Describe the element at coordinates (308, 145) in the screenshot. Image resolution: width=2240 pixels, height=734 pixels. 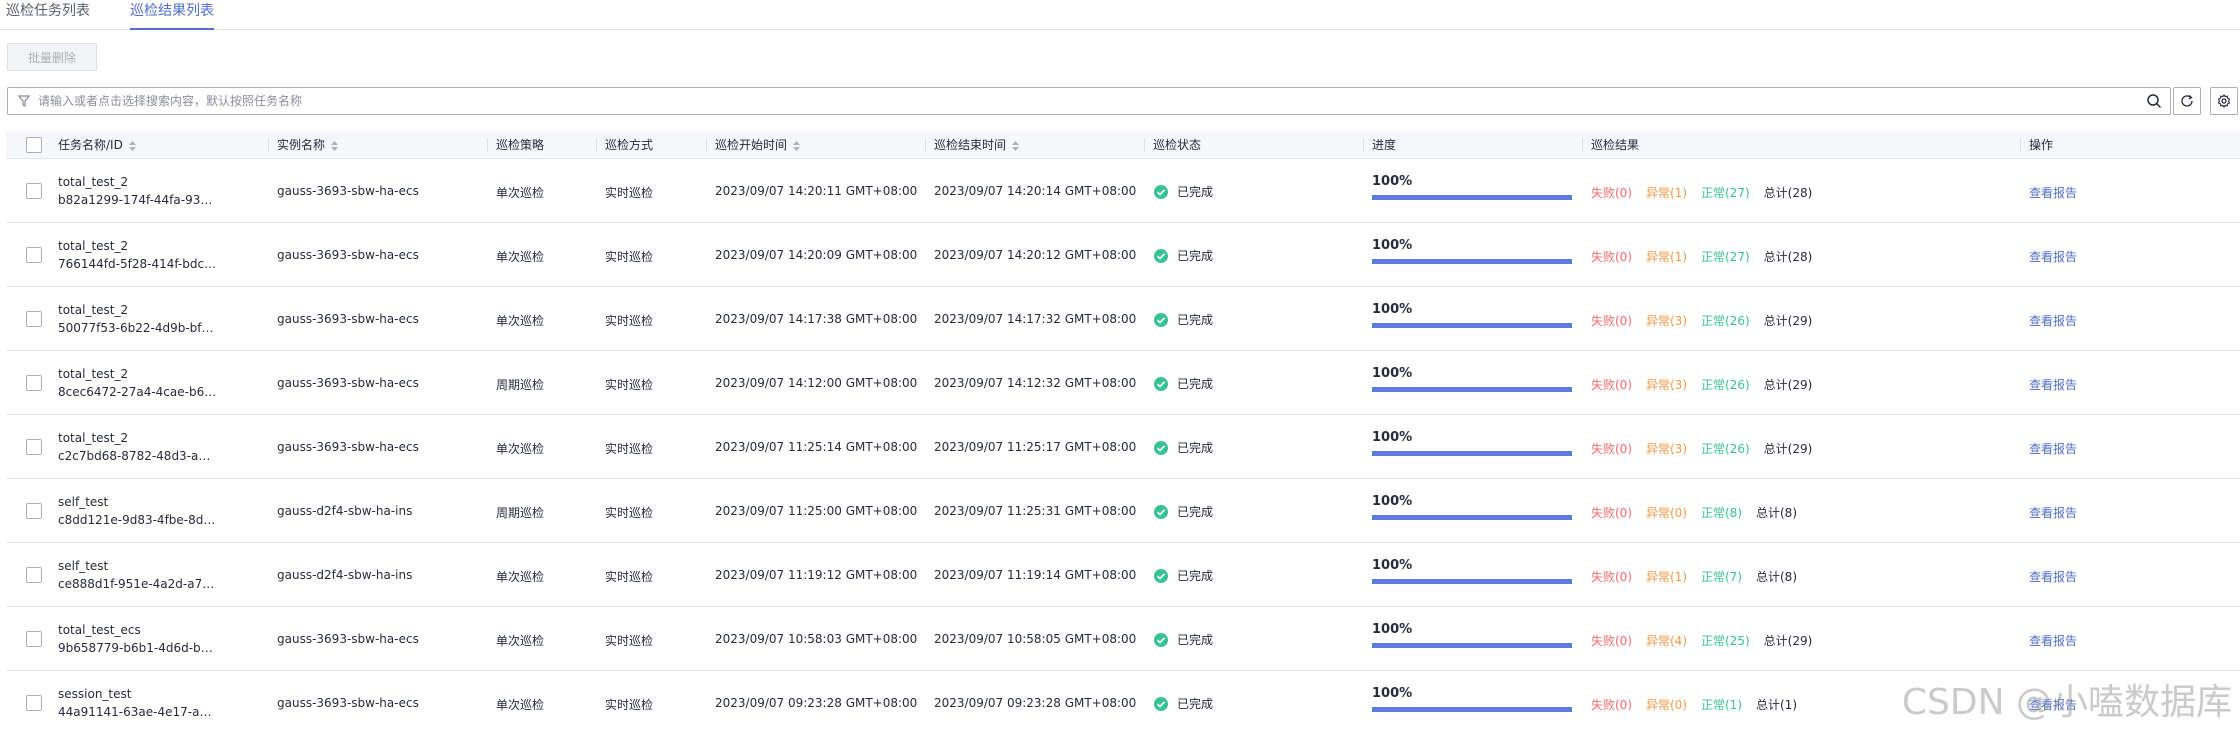
I see `col-header-instance: 实例名称` at that location.